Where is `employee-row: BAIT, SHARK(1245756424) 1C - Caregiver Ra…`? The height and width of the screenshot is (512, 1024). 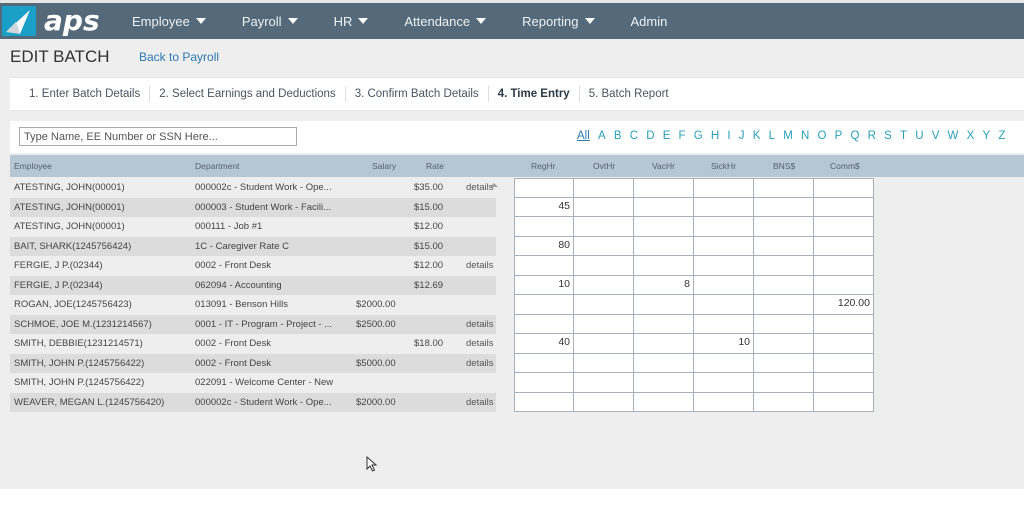 employee-row: BAIT, SHARK(1245756424) 1C - Caregiver Ra… is located at coordinates (253, 246).